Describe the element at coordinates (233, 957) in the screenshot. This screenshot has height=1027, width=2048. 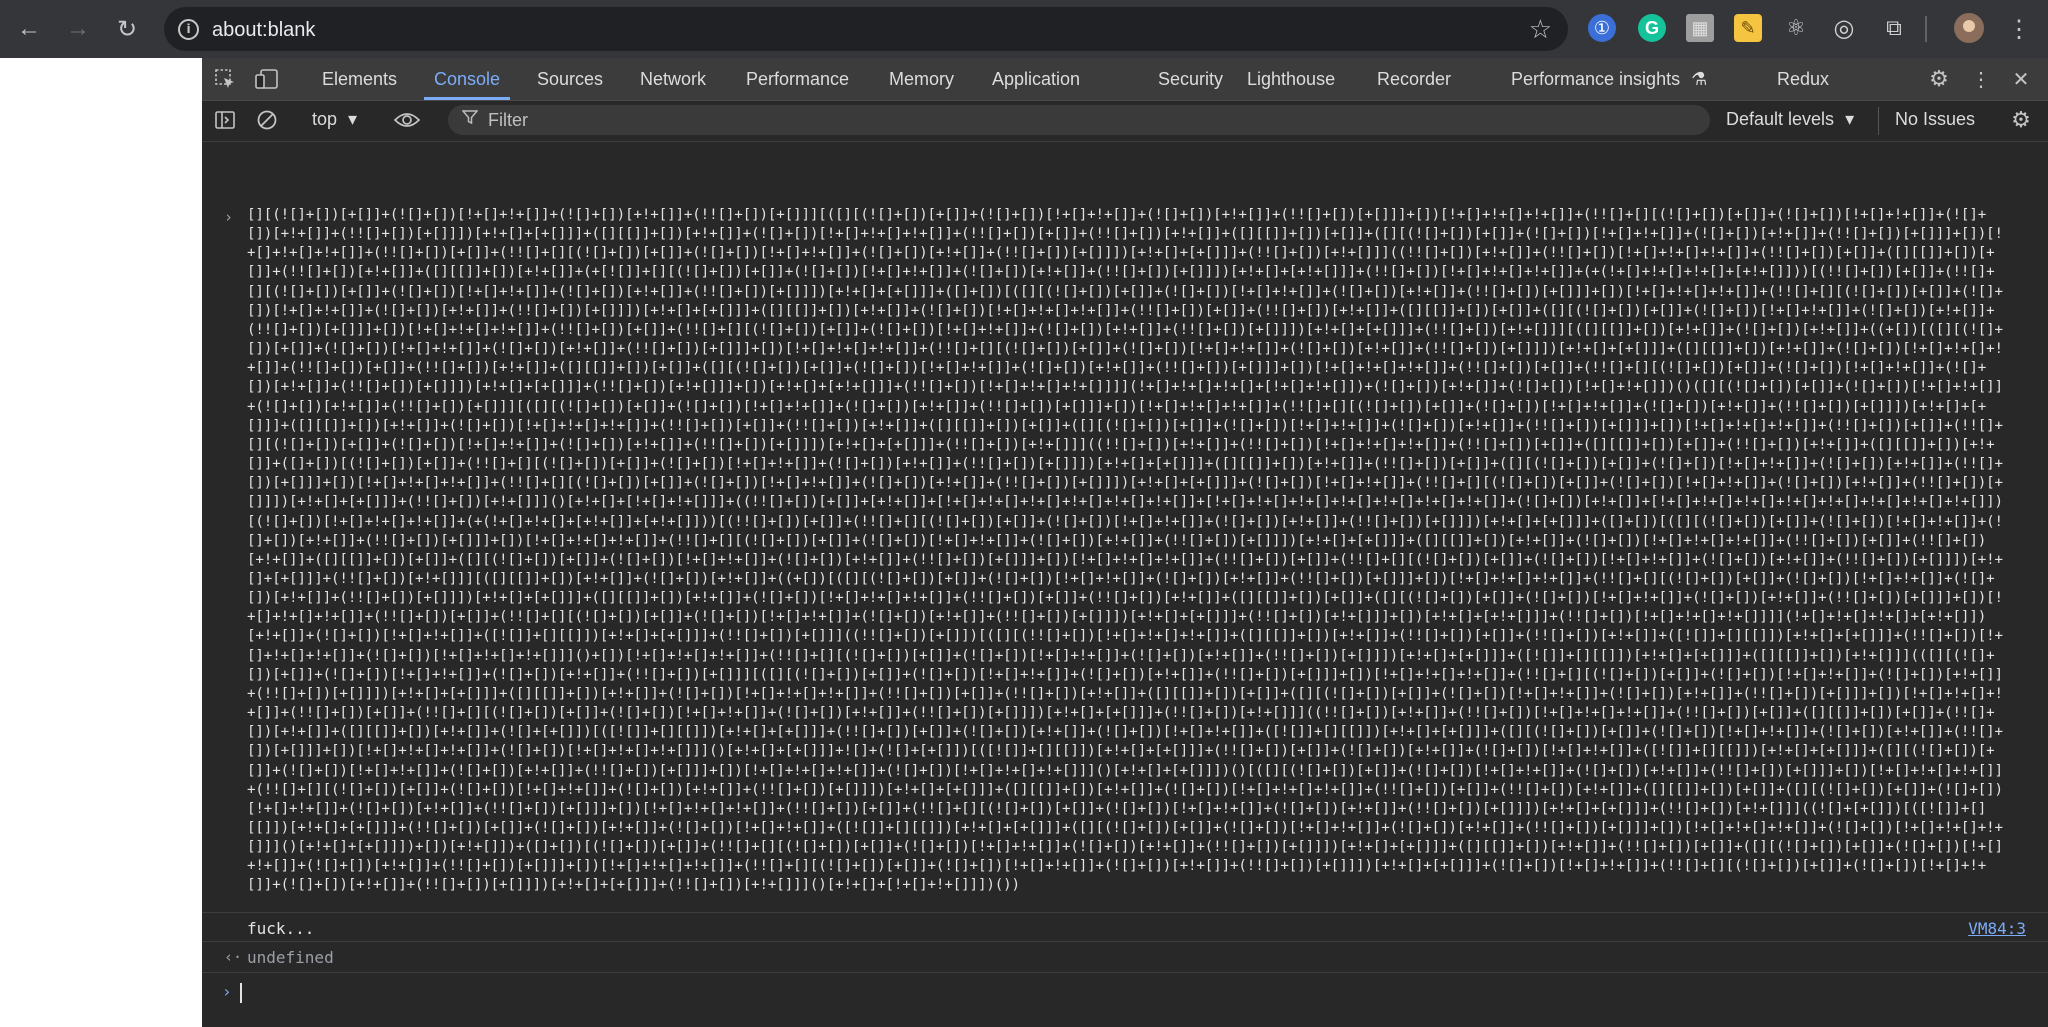
I see `return-value-arrow-icon: ‹·` at that location.